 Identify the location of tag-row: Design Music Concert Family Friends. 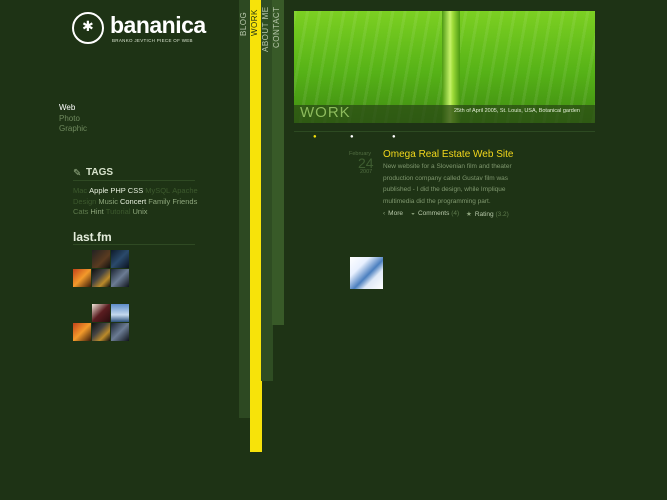
(136, 201).